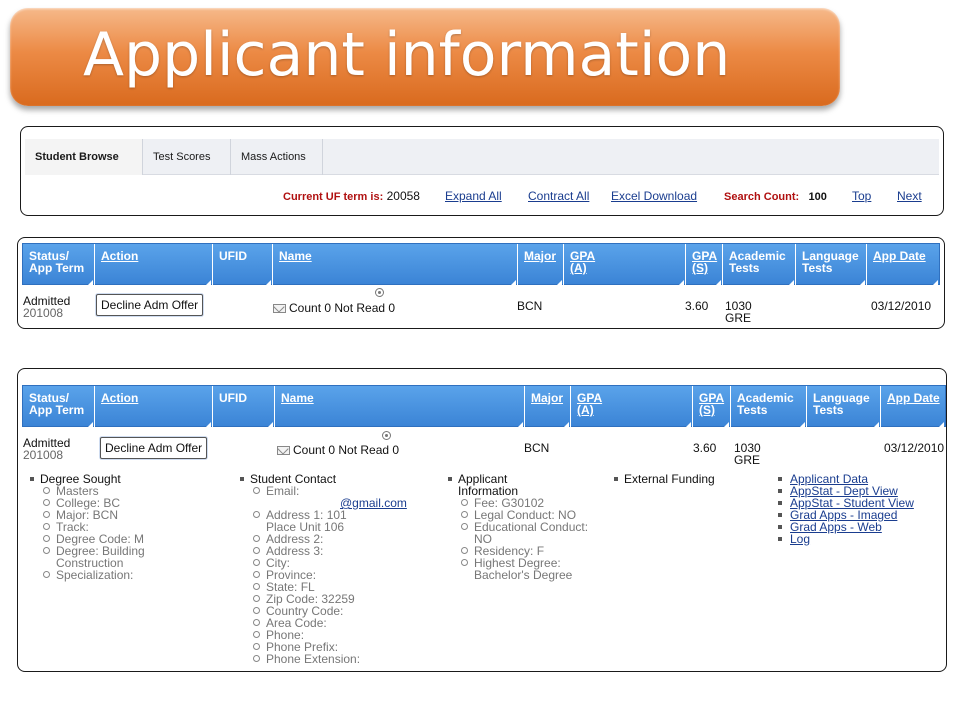  What do you see at coordinates (130, 575) in the screenshot?
I see `degree-item: Specialization:` at bounding box center [130, 575].